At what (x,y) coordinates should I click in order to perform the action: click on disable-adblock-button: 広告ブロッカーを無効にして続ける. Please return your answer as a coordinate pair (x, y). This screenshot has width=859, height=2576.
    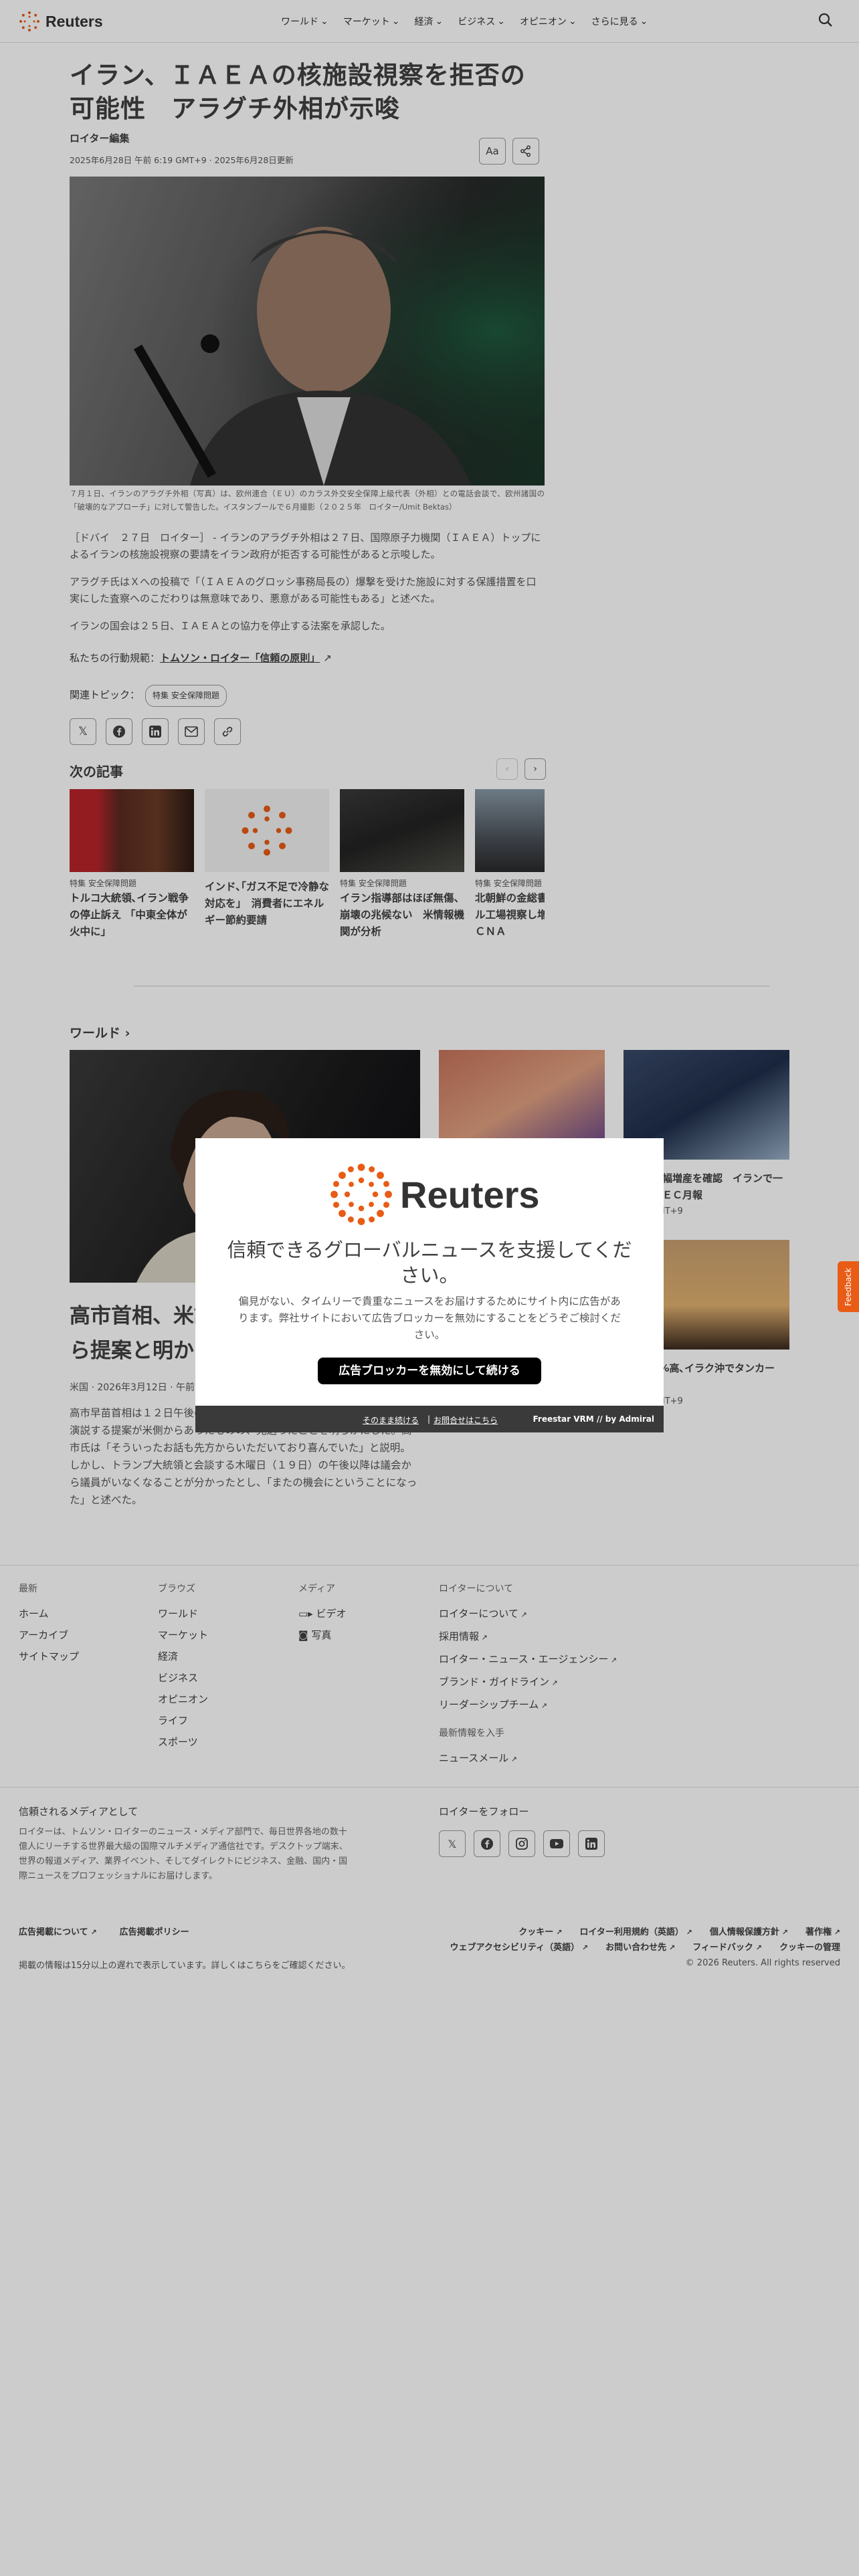
    Looking at the image, I should click on (429, 1371).